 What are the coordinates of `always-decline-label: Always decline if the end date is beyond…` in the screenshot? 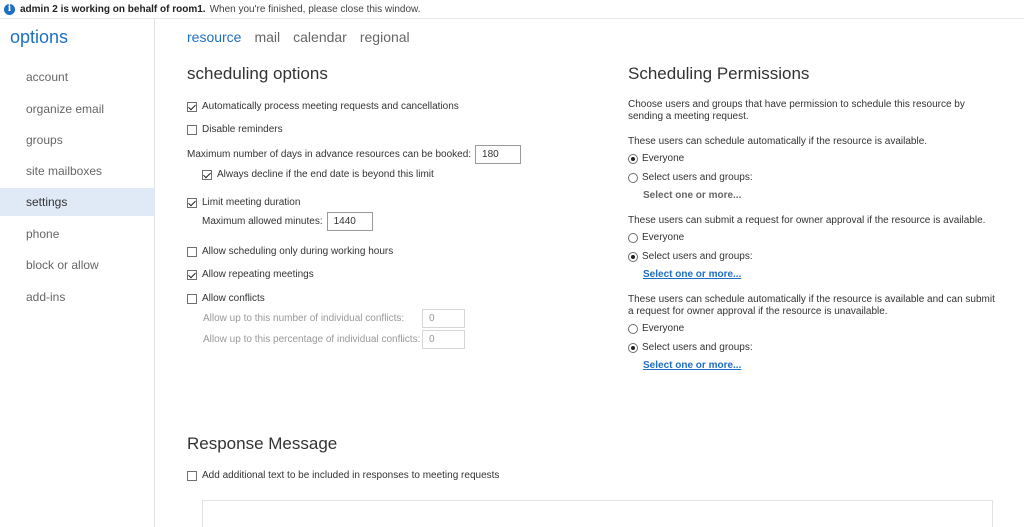 It's located at (325, 174).